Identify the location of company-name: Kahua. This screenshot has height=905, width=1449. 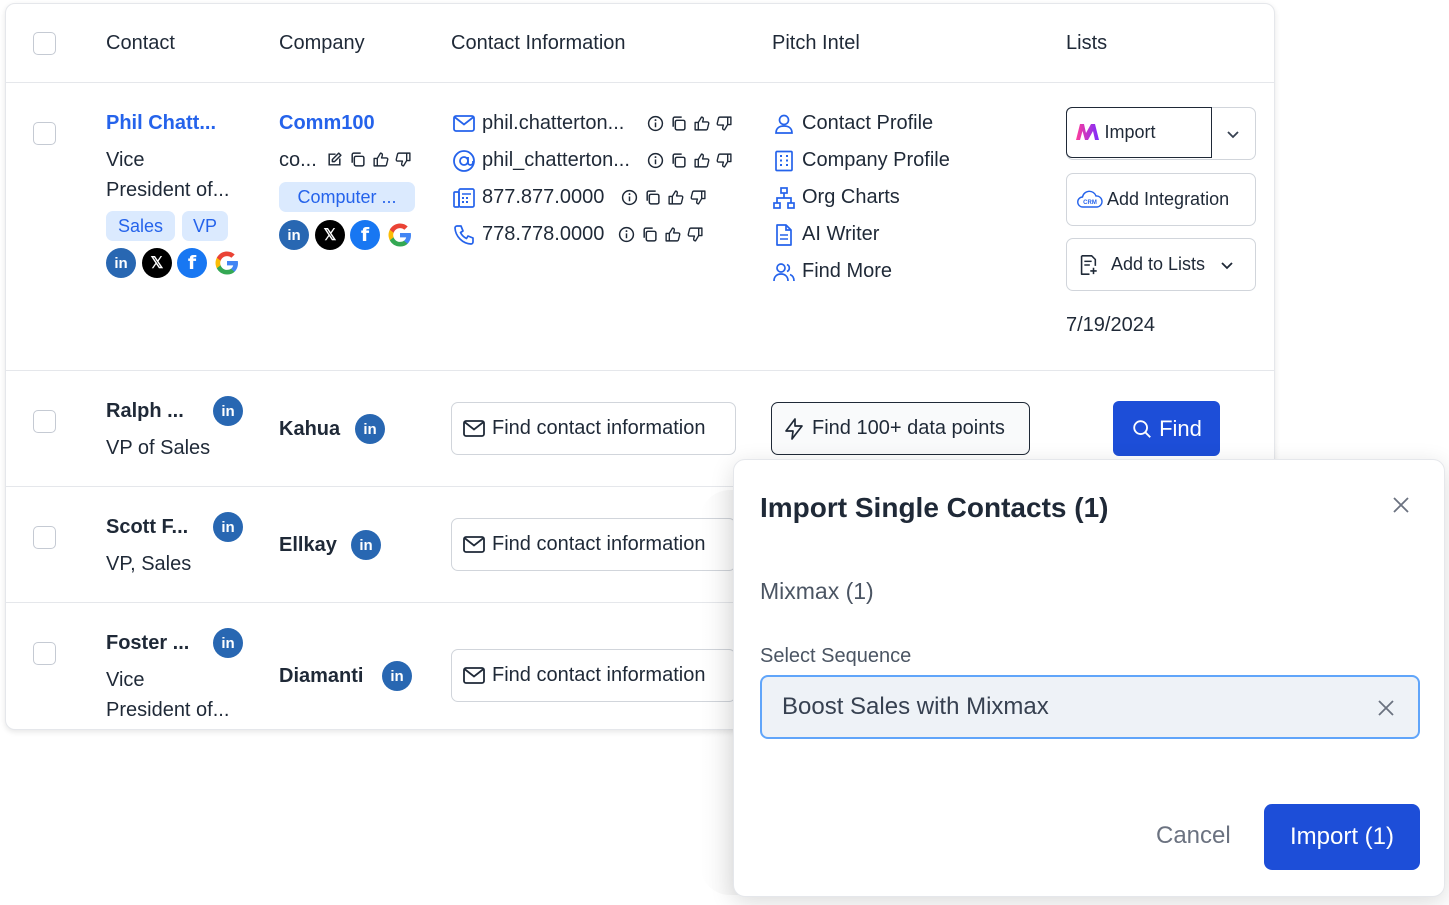
(309, 429).